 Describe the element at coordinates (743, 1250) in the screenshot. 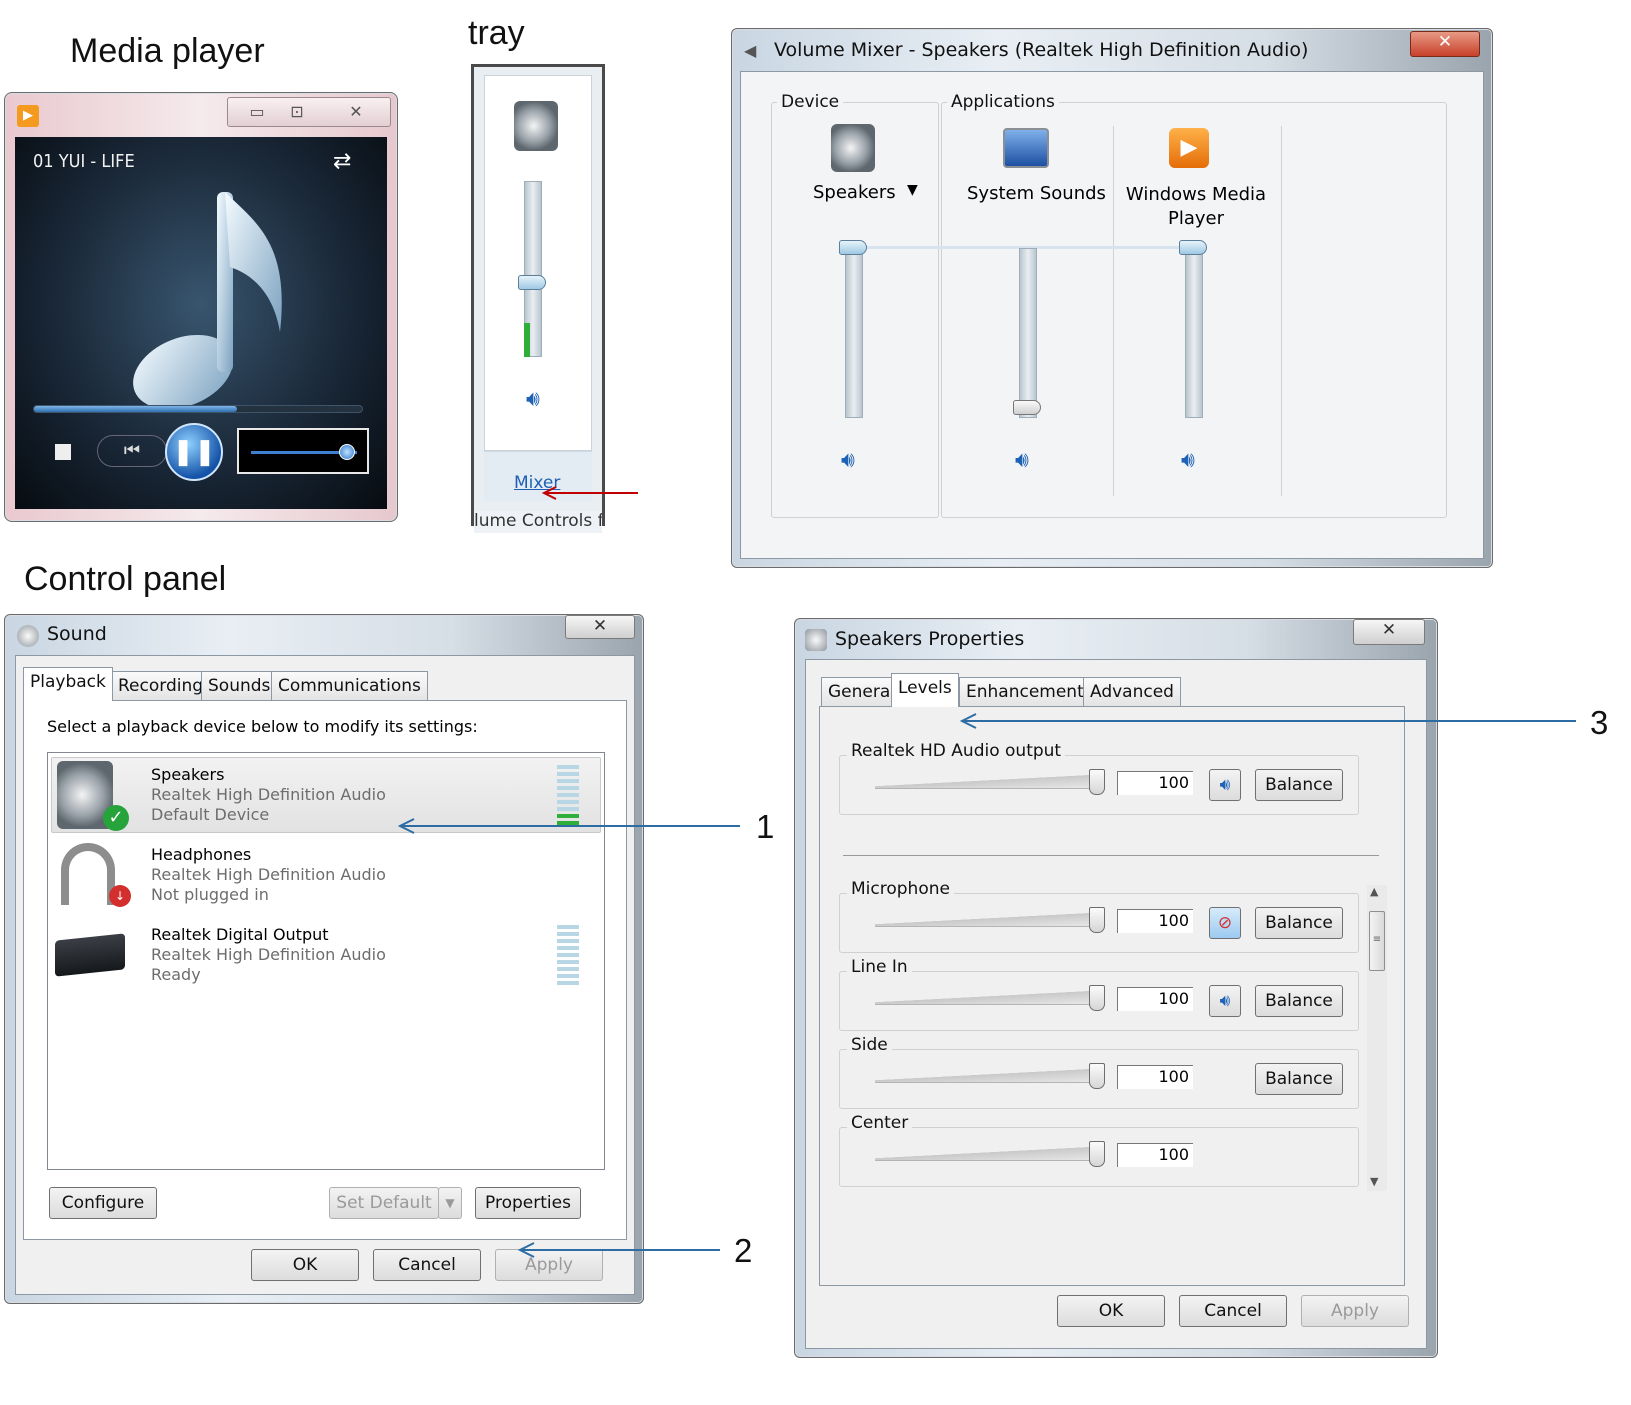

I see `annotation-number: 2` at that location.